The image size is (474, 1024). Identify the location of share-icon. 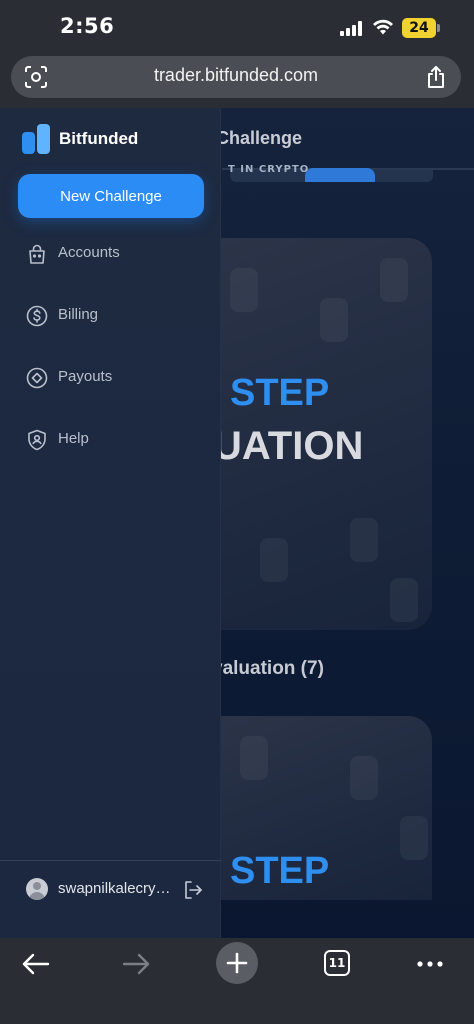
(436, 77).